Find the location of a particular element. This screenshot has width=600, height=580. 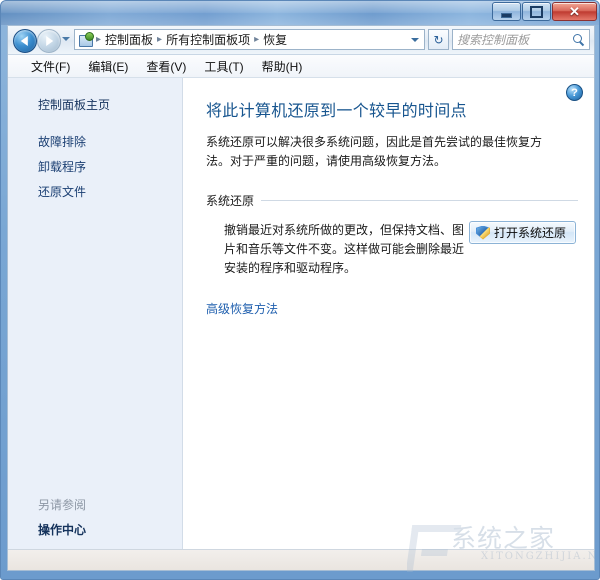

refresh-button: ↻ is located at coordinates (438, 39).